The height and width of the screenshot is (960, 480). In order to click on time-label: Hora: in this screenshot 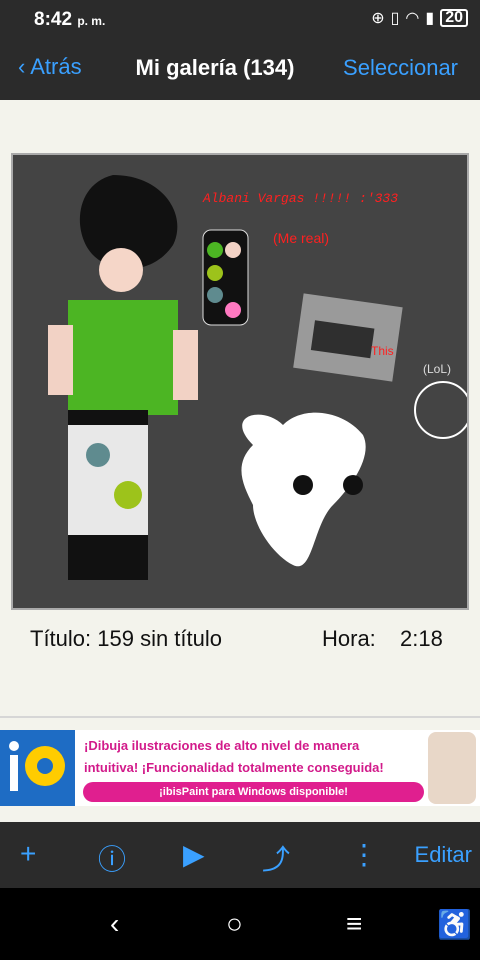, I will do `click(349, 638)`.